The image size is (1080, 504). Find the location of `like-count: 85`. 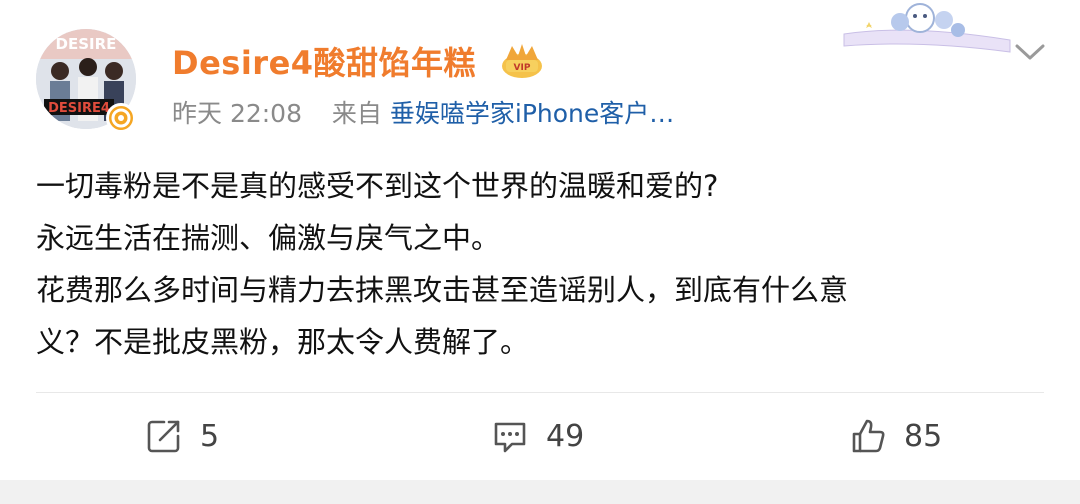

like-count: 85 is located at coordinates (923, 436).